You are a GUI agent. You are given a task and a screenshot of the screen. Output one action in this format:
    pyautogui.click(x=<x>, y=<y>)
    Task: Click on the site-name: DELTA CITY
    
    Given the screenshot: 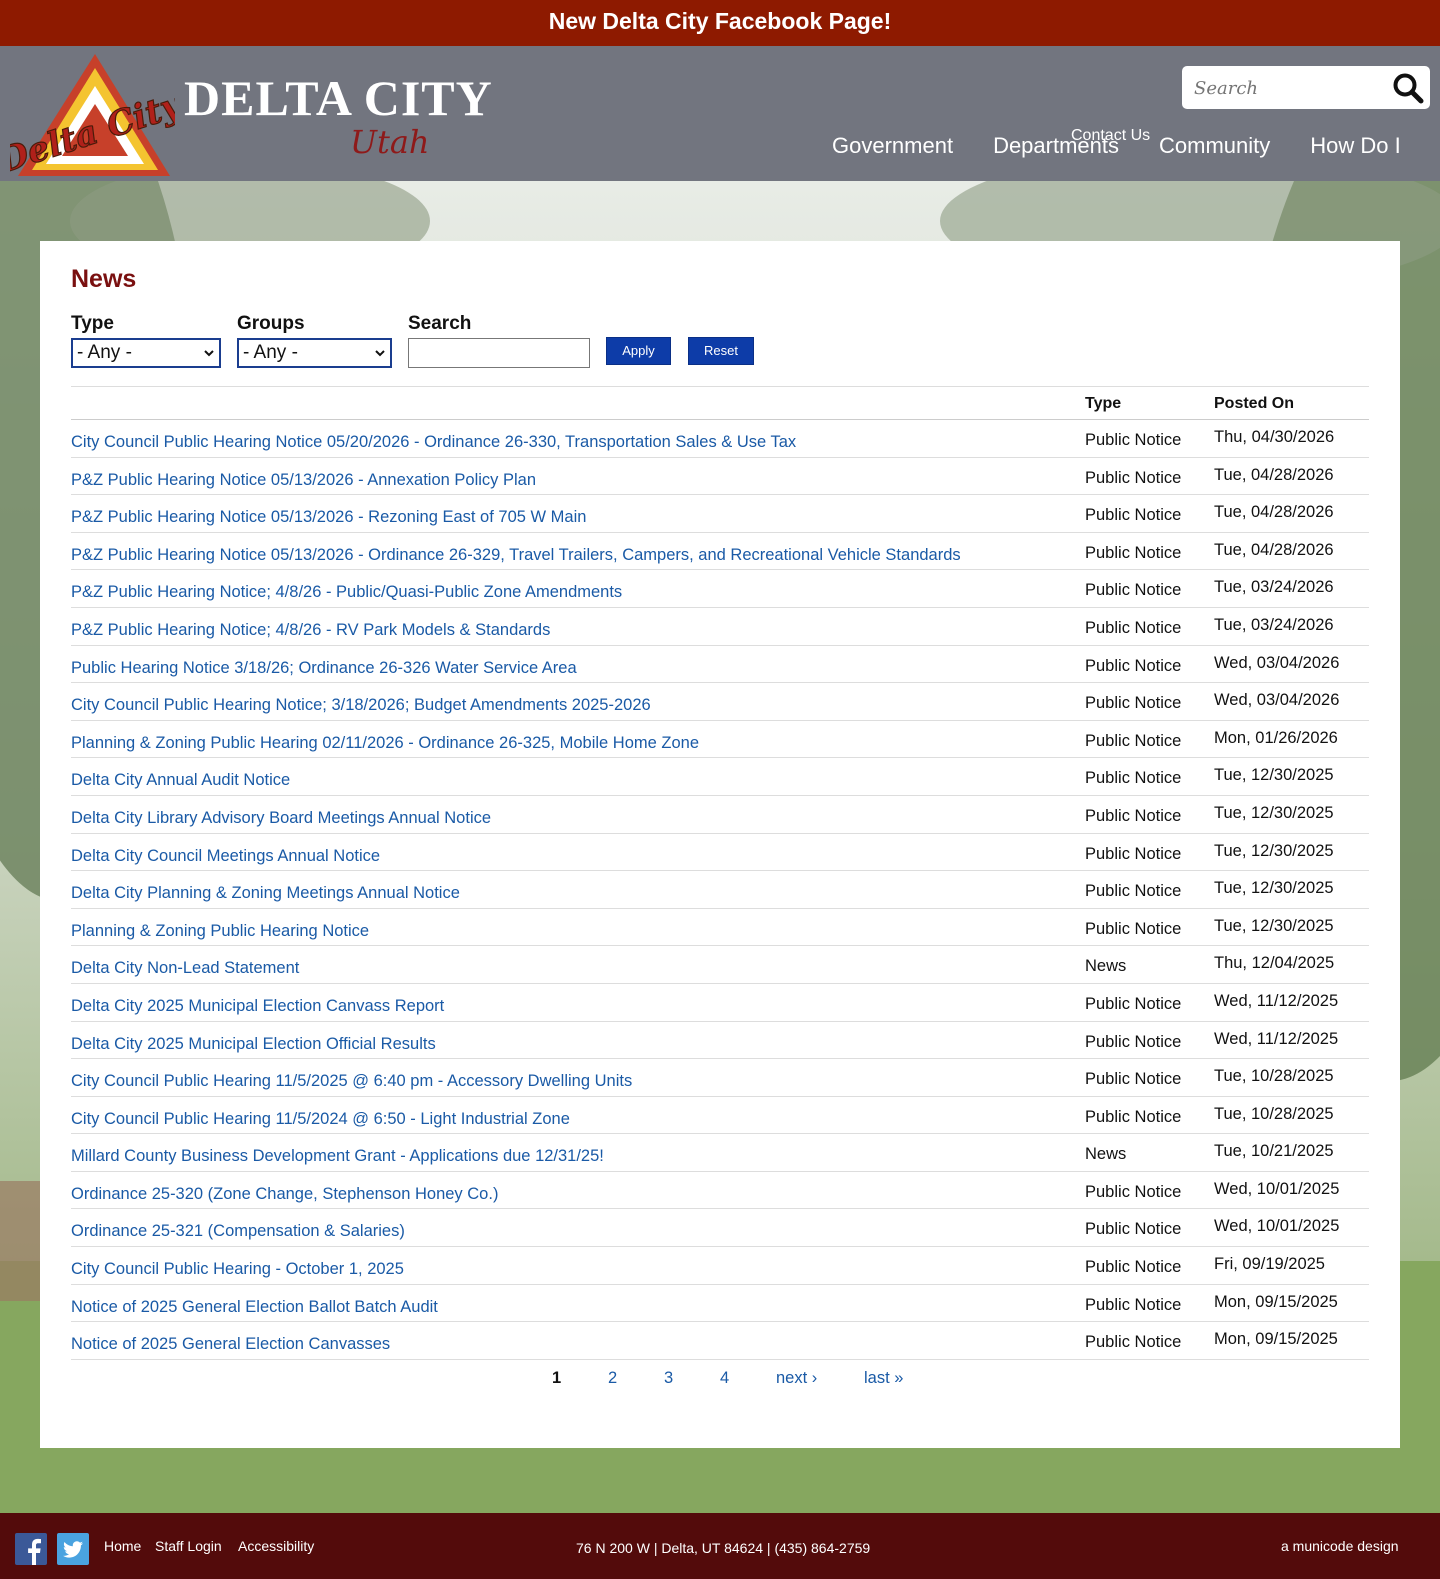 What is the action you would take?
    pyautogui.click(x=338, y=98)
    